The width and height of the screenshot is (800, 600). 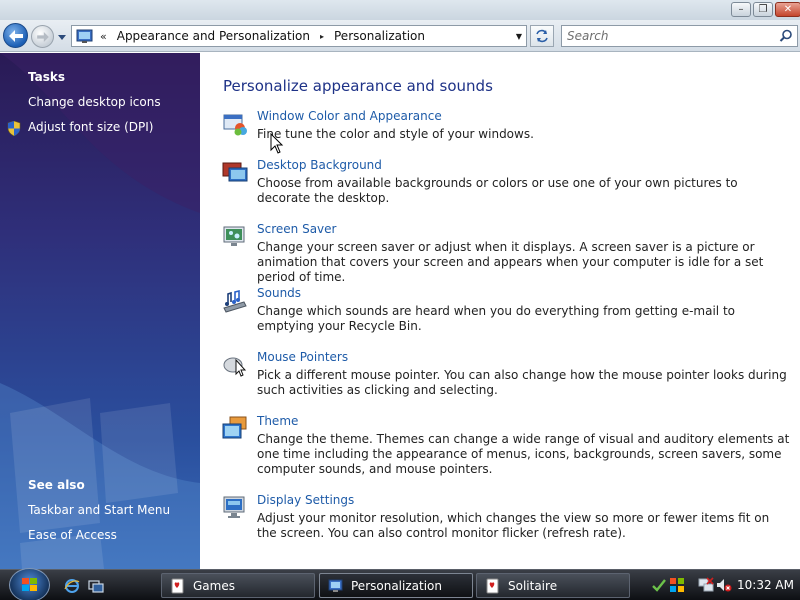 I want to click on refresh-button, so click(x=542, y=36).